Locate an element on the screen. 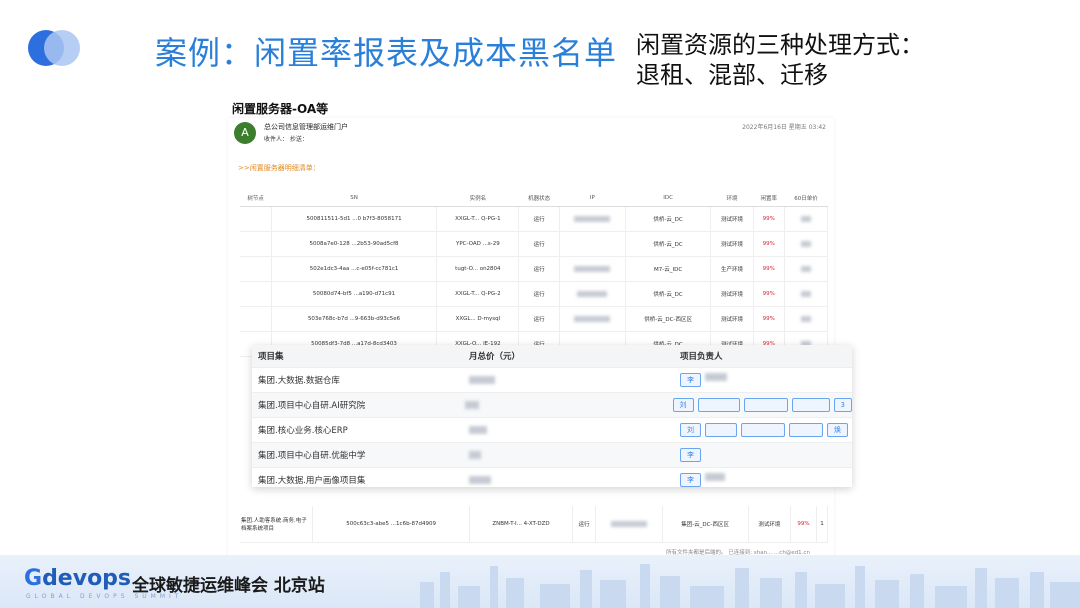 This screenshot has width=1080, height=608. cell-node: 集团.人助客系统.商务.电子档案系统项目 is located at coordinates (276, 524).